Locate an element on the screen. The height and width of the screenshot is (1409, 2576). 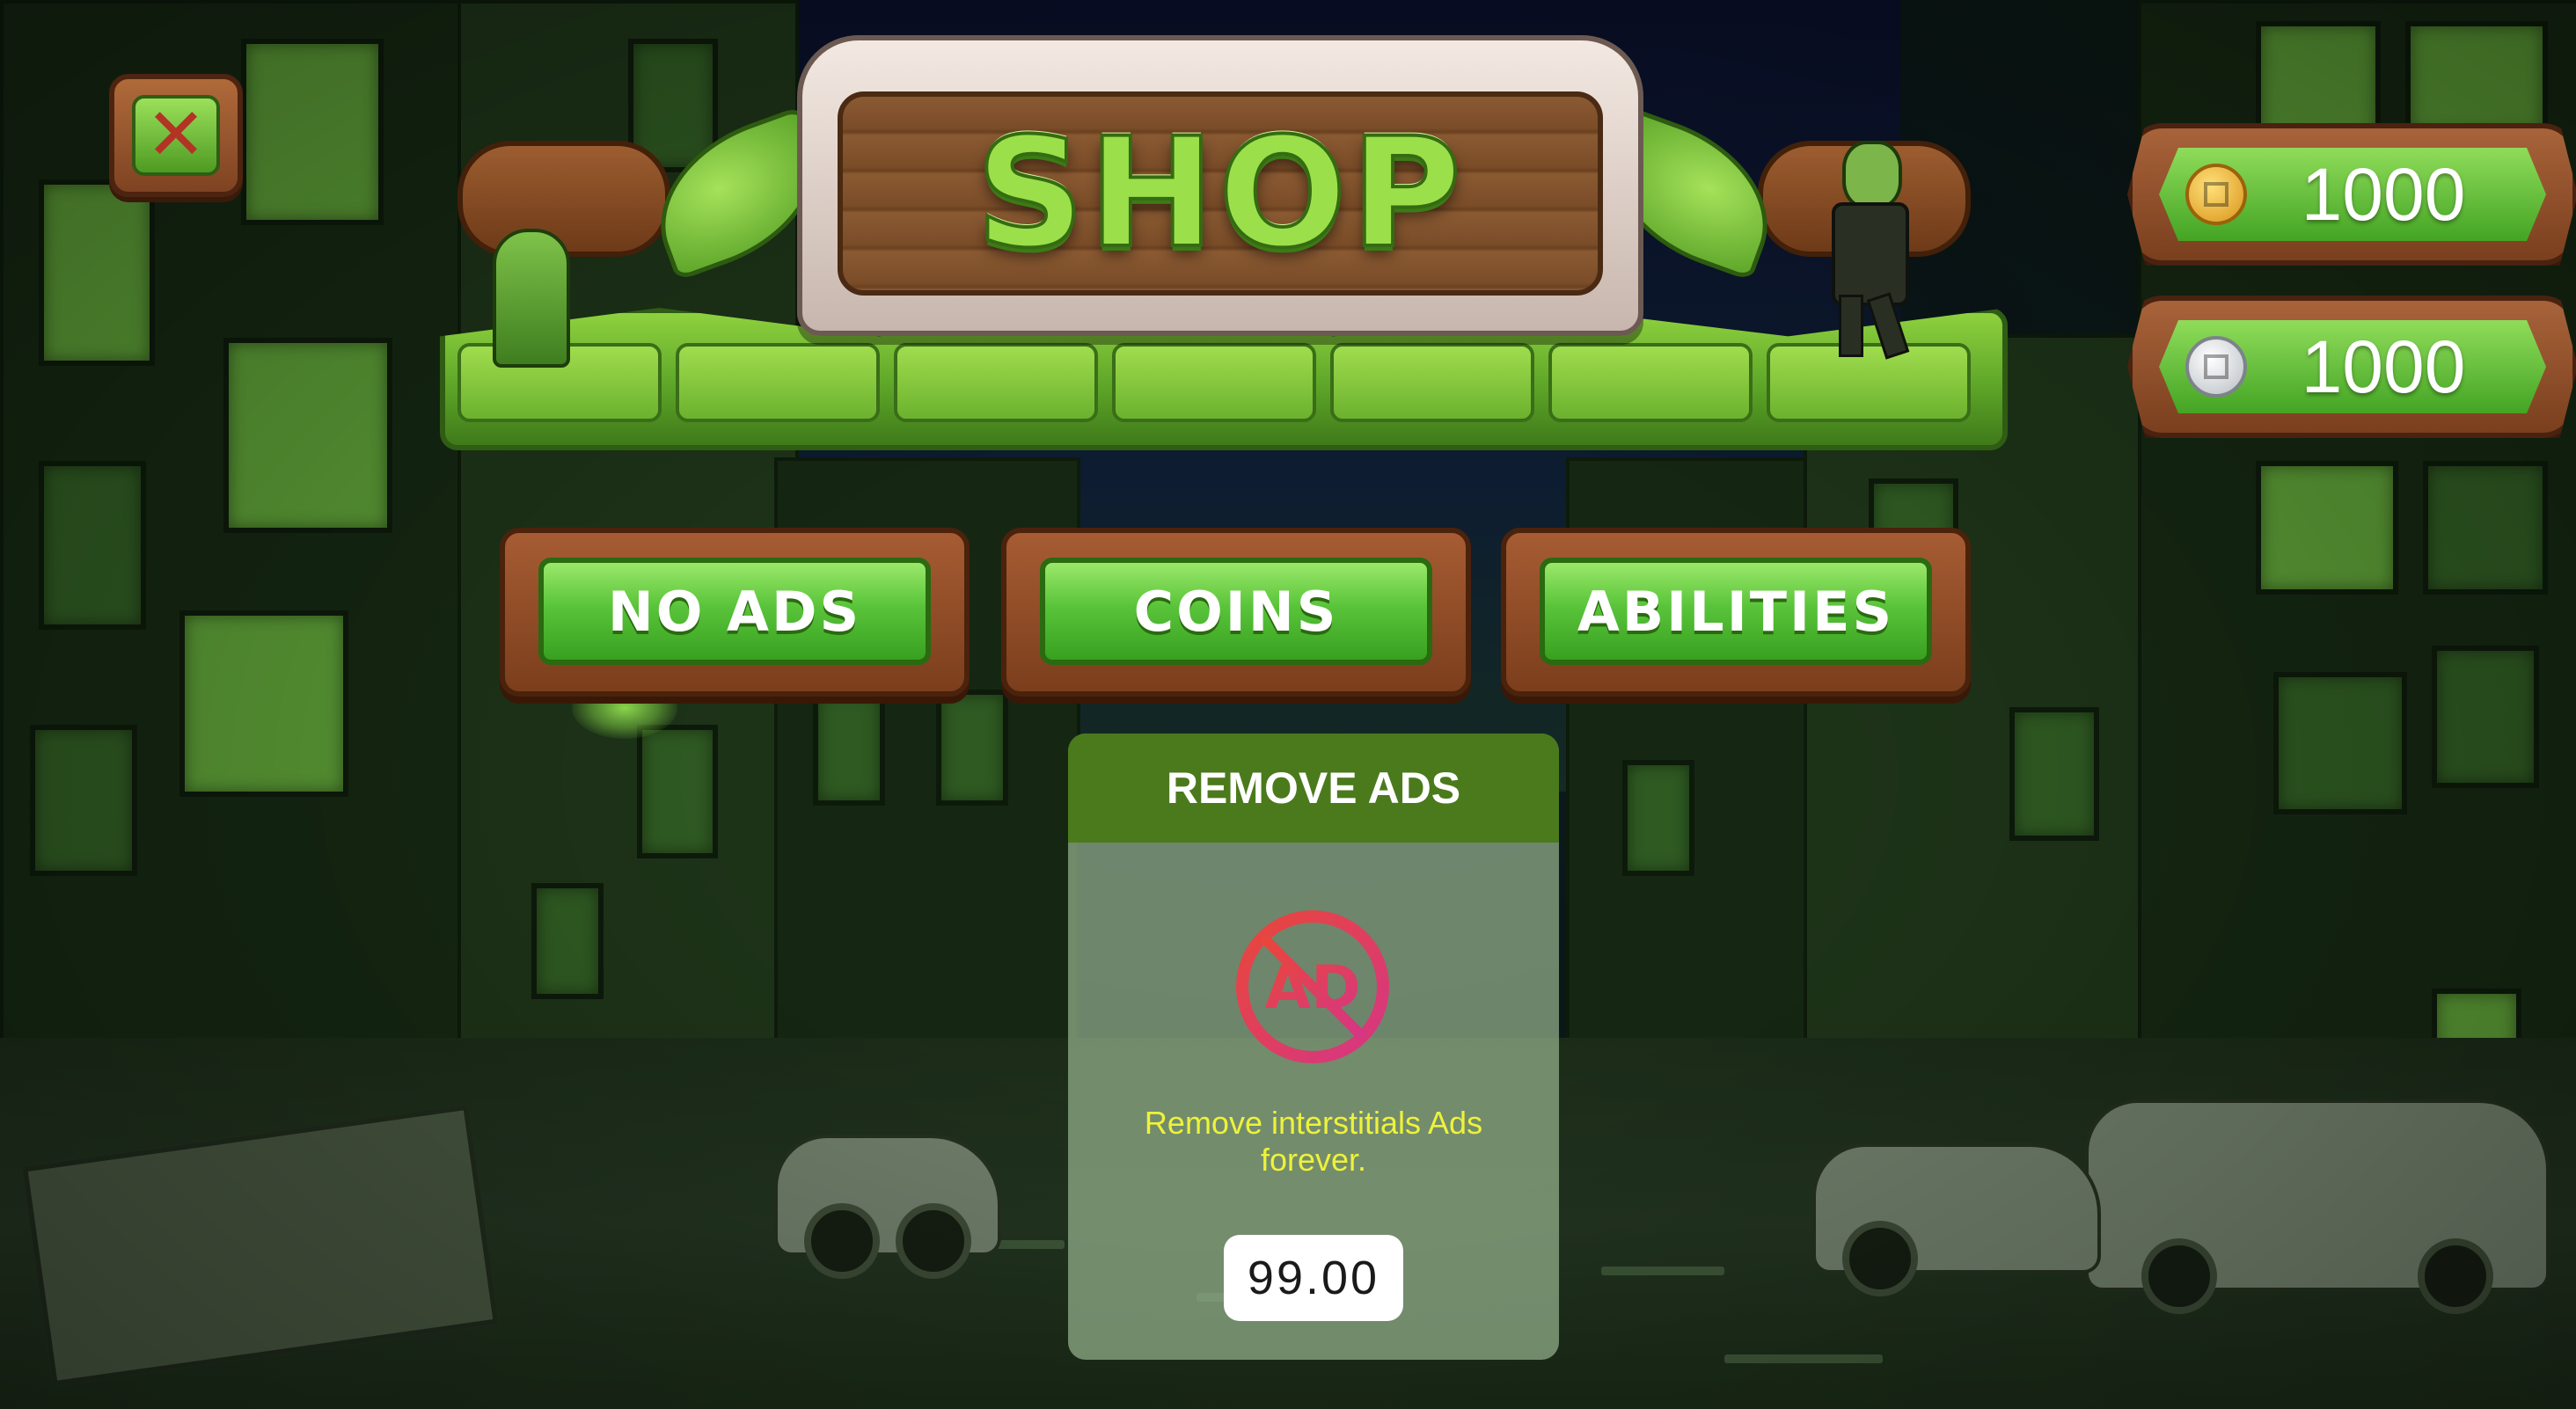
zombie-hand-icon is located at coordinates (531, 298).